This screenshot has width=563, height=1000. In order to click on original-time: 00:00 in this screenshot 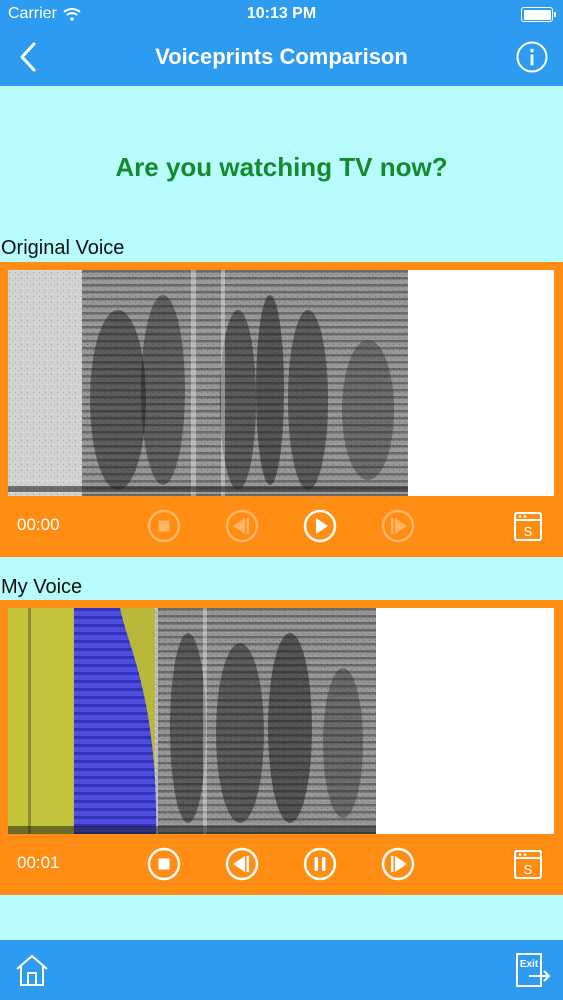, I will do `click(38, 524)`.